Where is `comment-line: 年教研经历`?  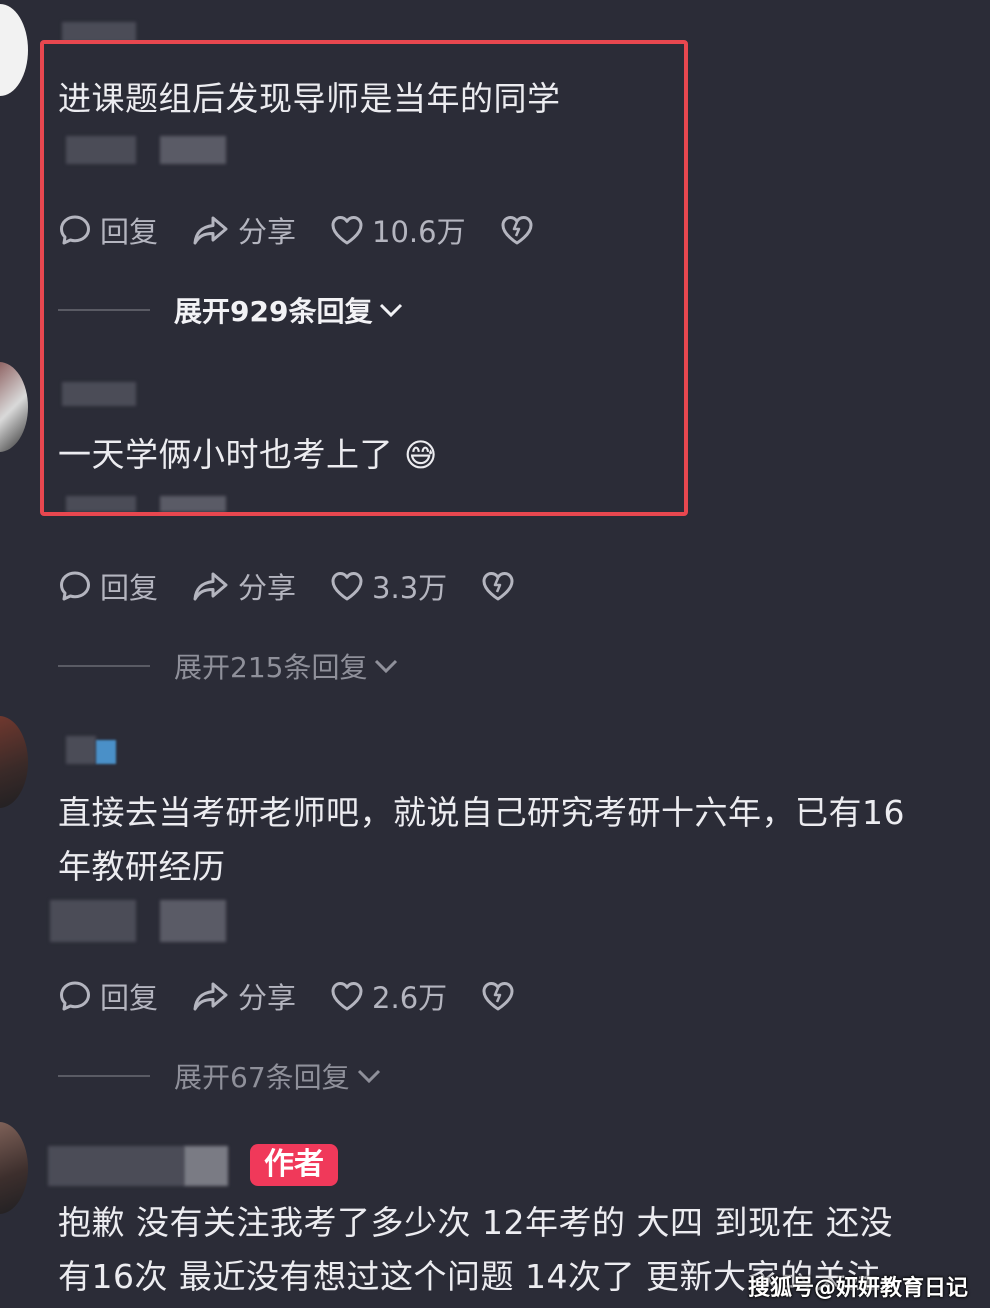
comment-line: 年教研经历 is located at coordinates (142, 866).